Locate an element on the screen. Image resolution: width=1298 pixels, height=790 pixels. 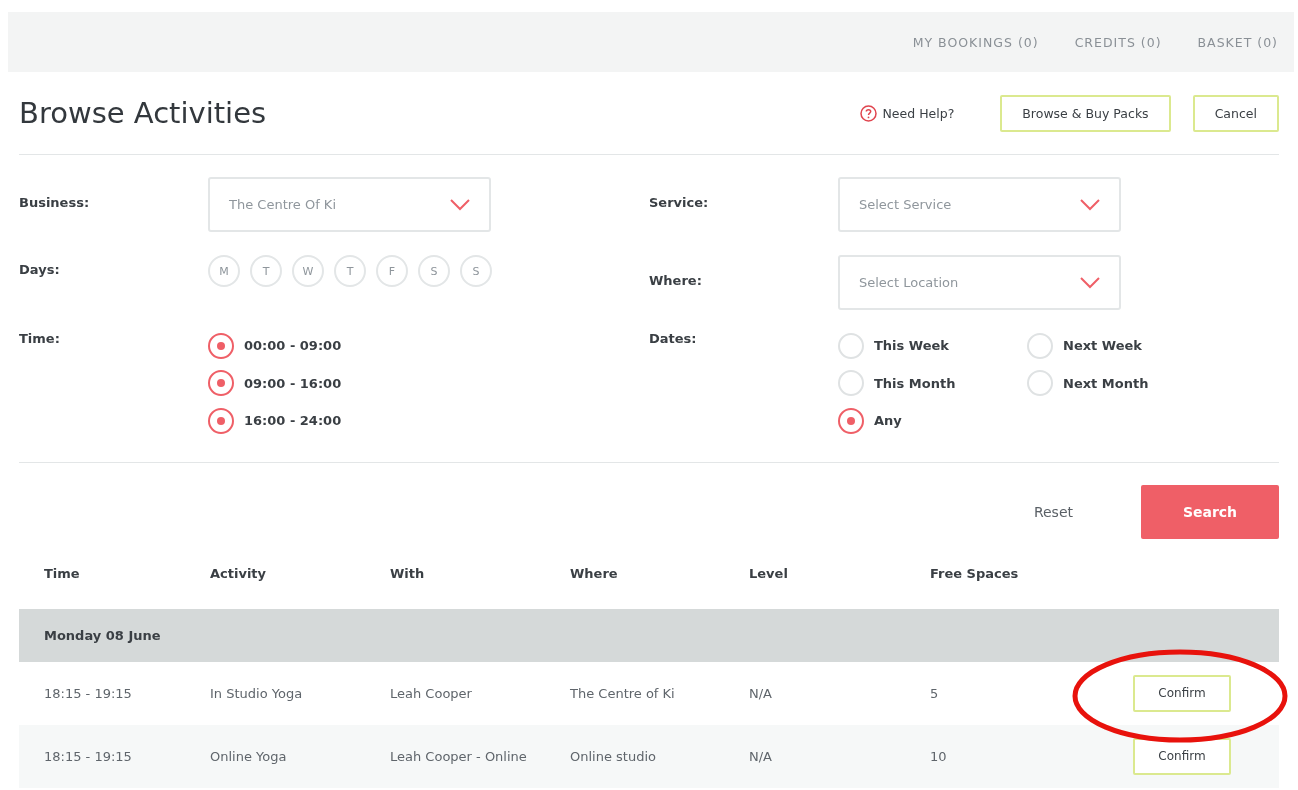
nav-link: CREDITS (0) is located at coordinates (1118, 42).